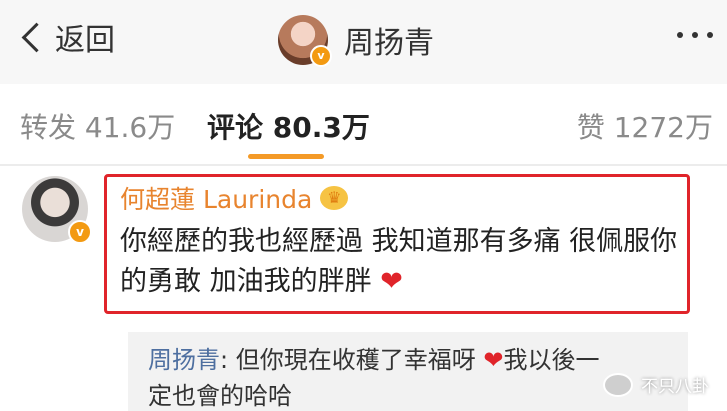  I want to click on watermark: 不只八卦, so click(656, 384).